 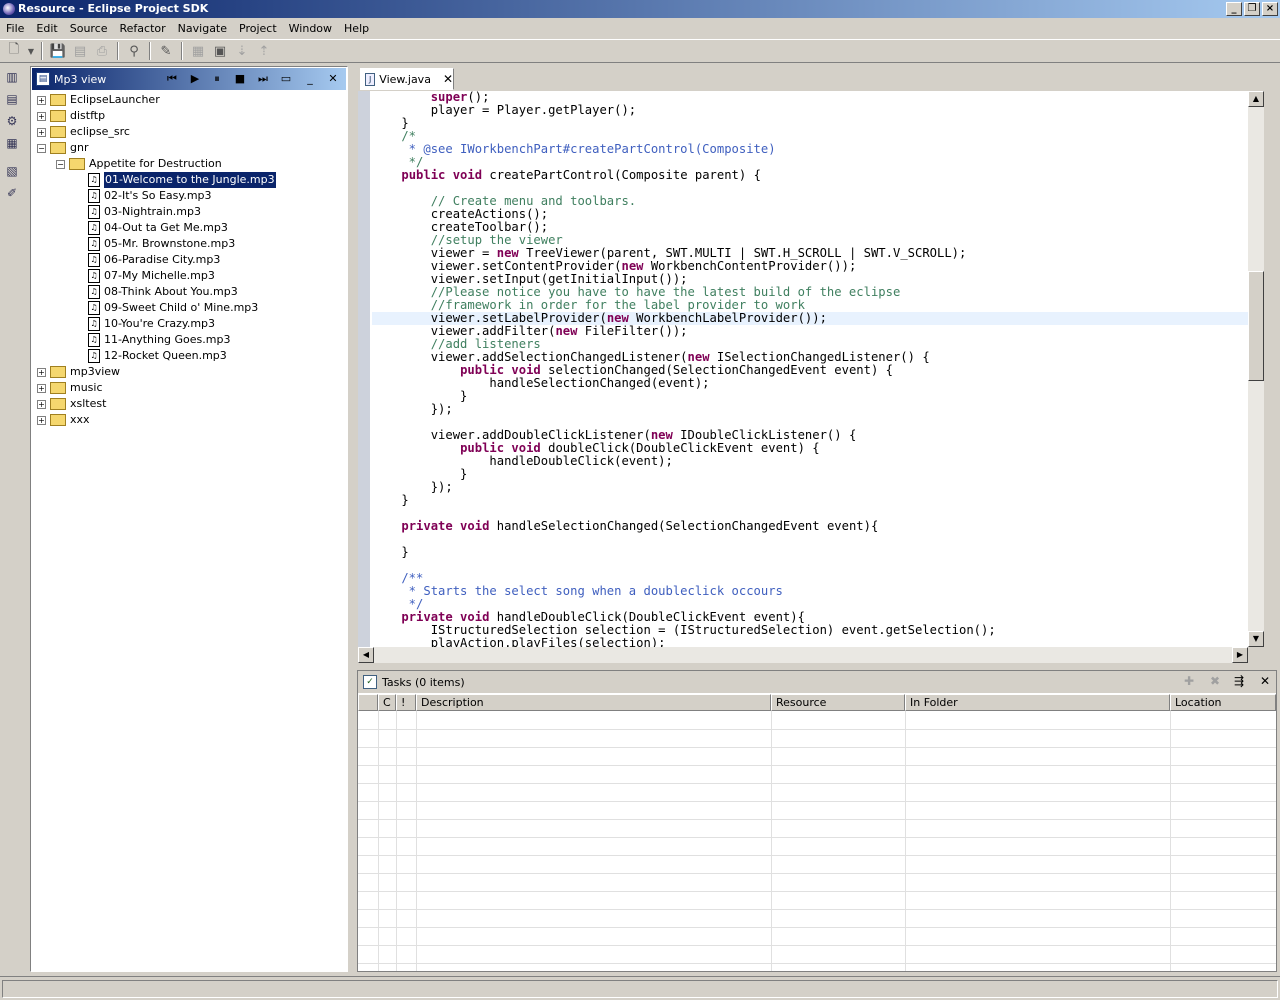 What do you see at coordinates (162, 259) in the screenshot?
I see `tree-item-label: 06-Paradise City.mp3` at bounding box center [162, 259].